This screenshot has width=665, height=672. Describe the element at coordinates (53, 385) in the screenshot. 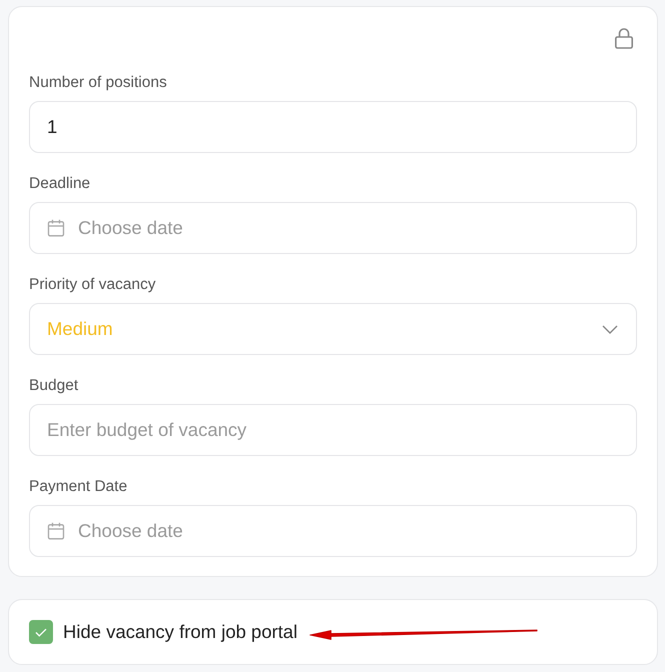

I see `field-label: Budget` at that location.